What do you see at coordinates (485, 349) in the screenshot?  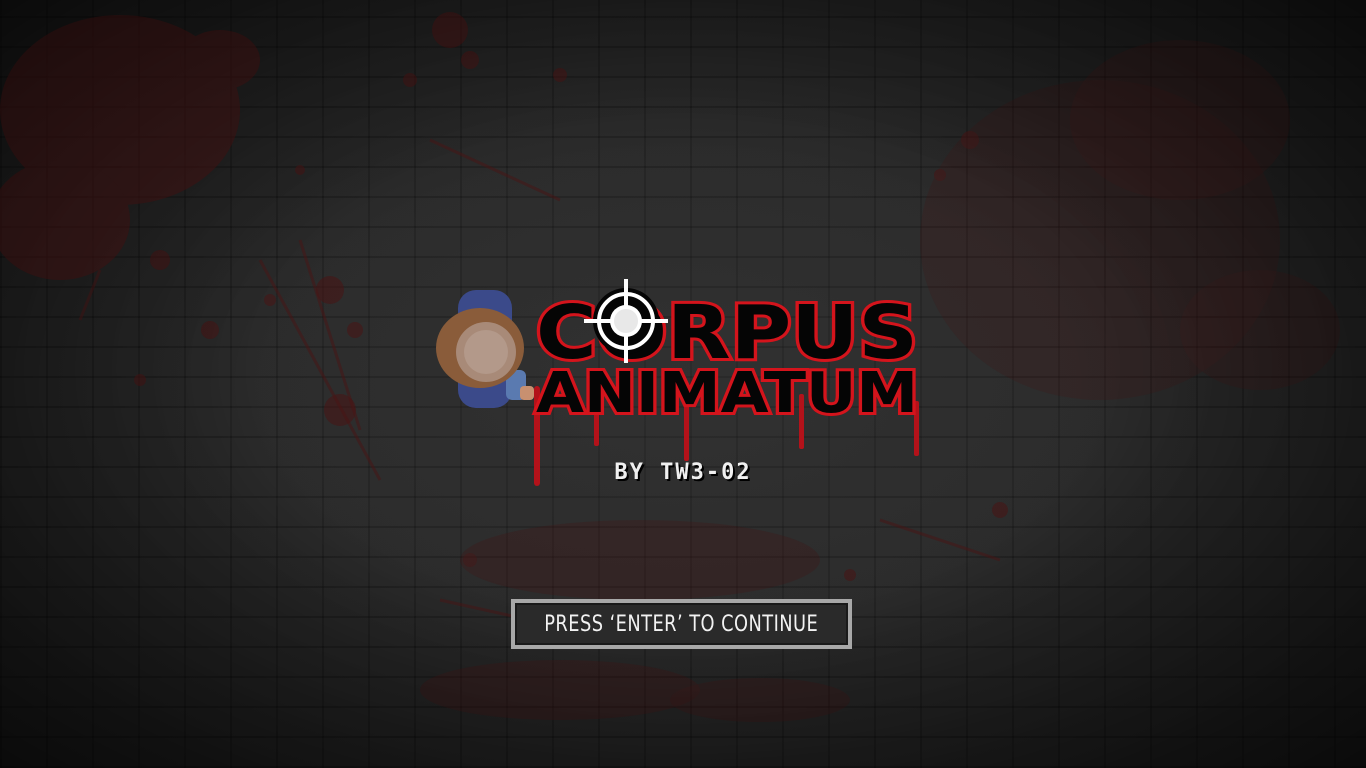 I see `player-character-icon` at bounding box center [485, 349].